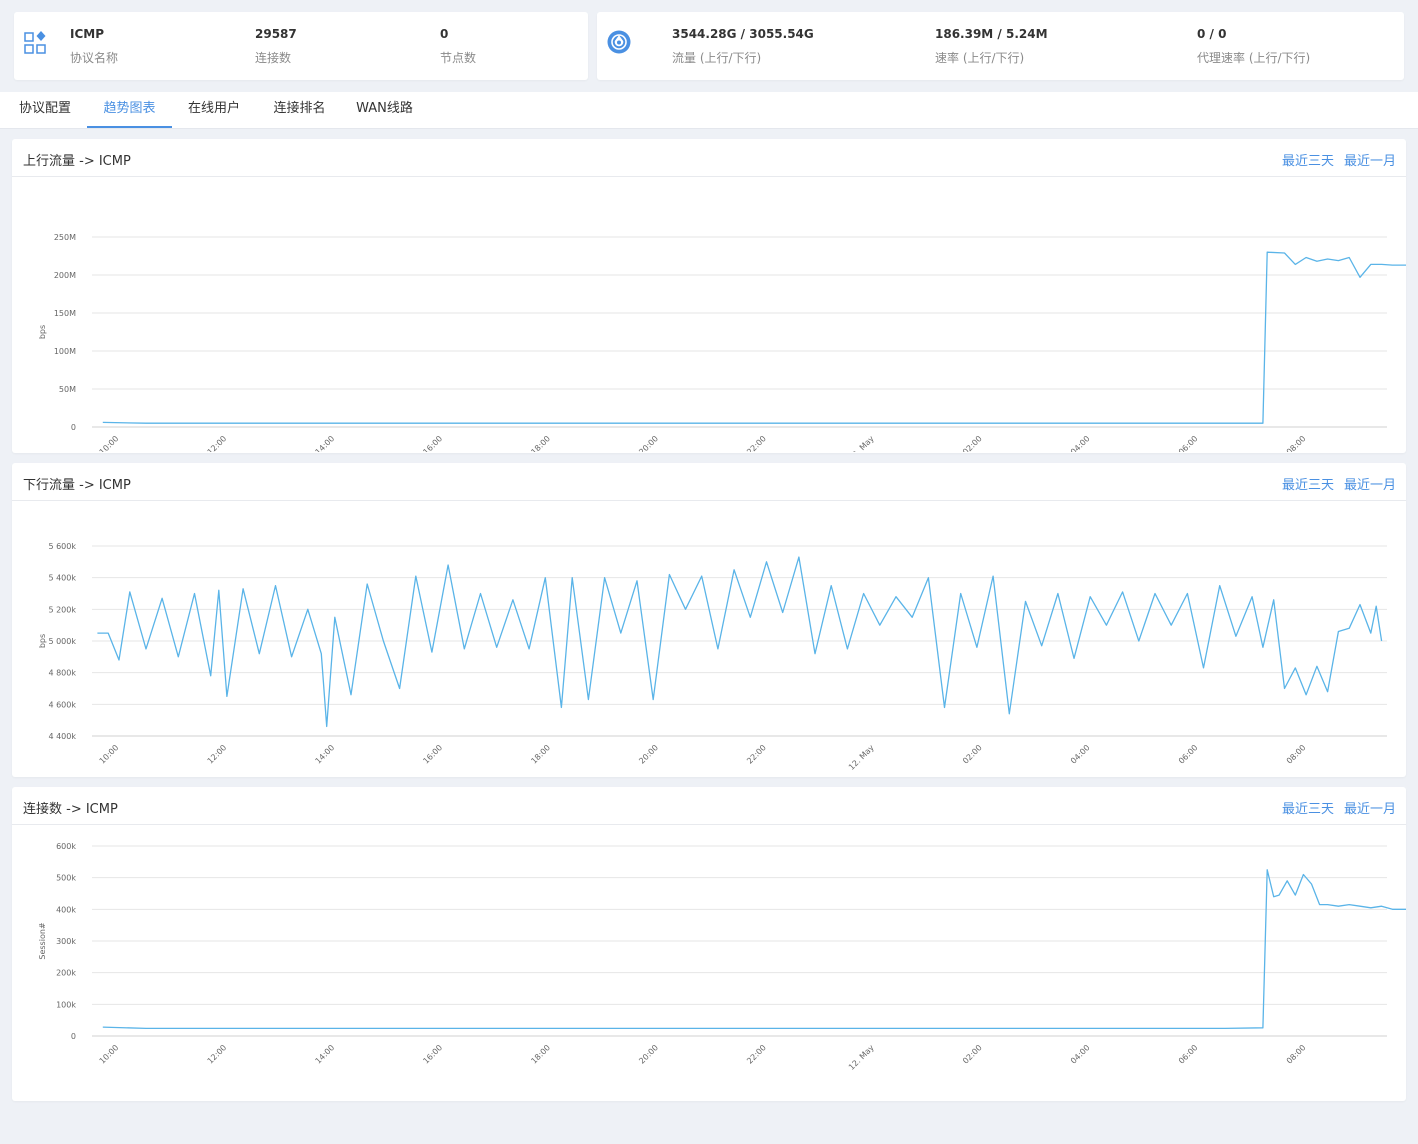 This screenshot has width=1418, height=1144. What do you see at coordinates (66, 846) in the screenshot?
I see `y-tick-label: 600k` at bounding box center [66, 846].